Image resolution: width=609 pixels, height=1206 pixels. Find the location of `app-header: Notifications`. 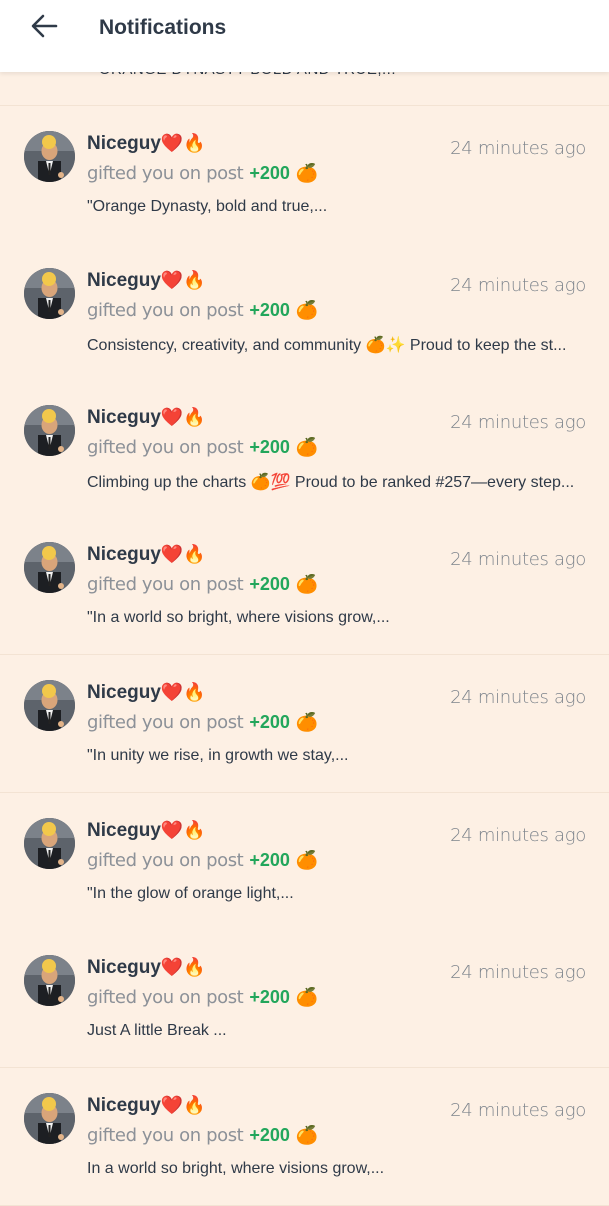

app-header: Notifications is located at coordinates (304, 36).